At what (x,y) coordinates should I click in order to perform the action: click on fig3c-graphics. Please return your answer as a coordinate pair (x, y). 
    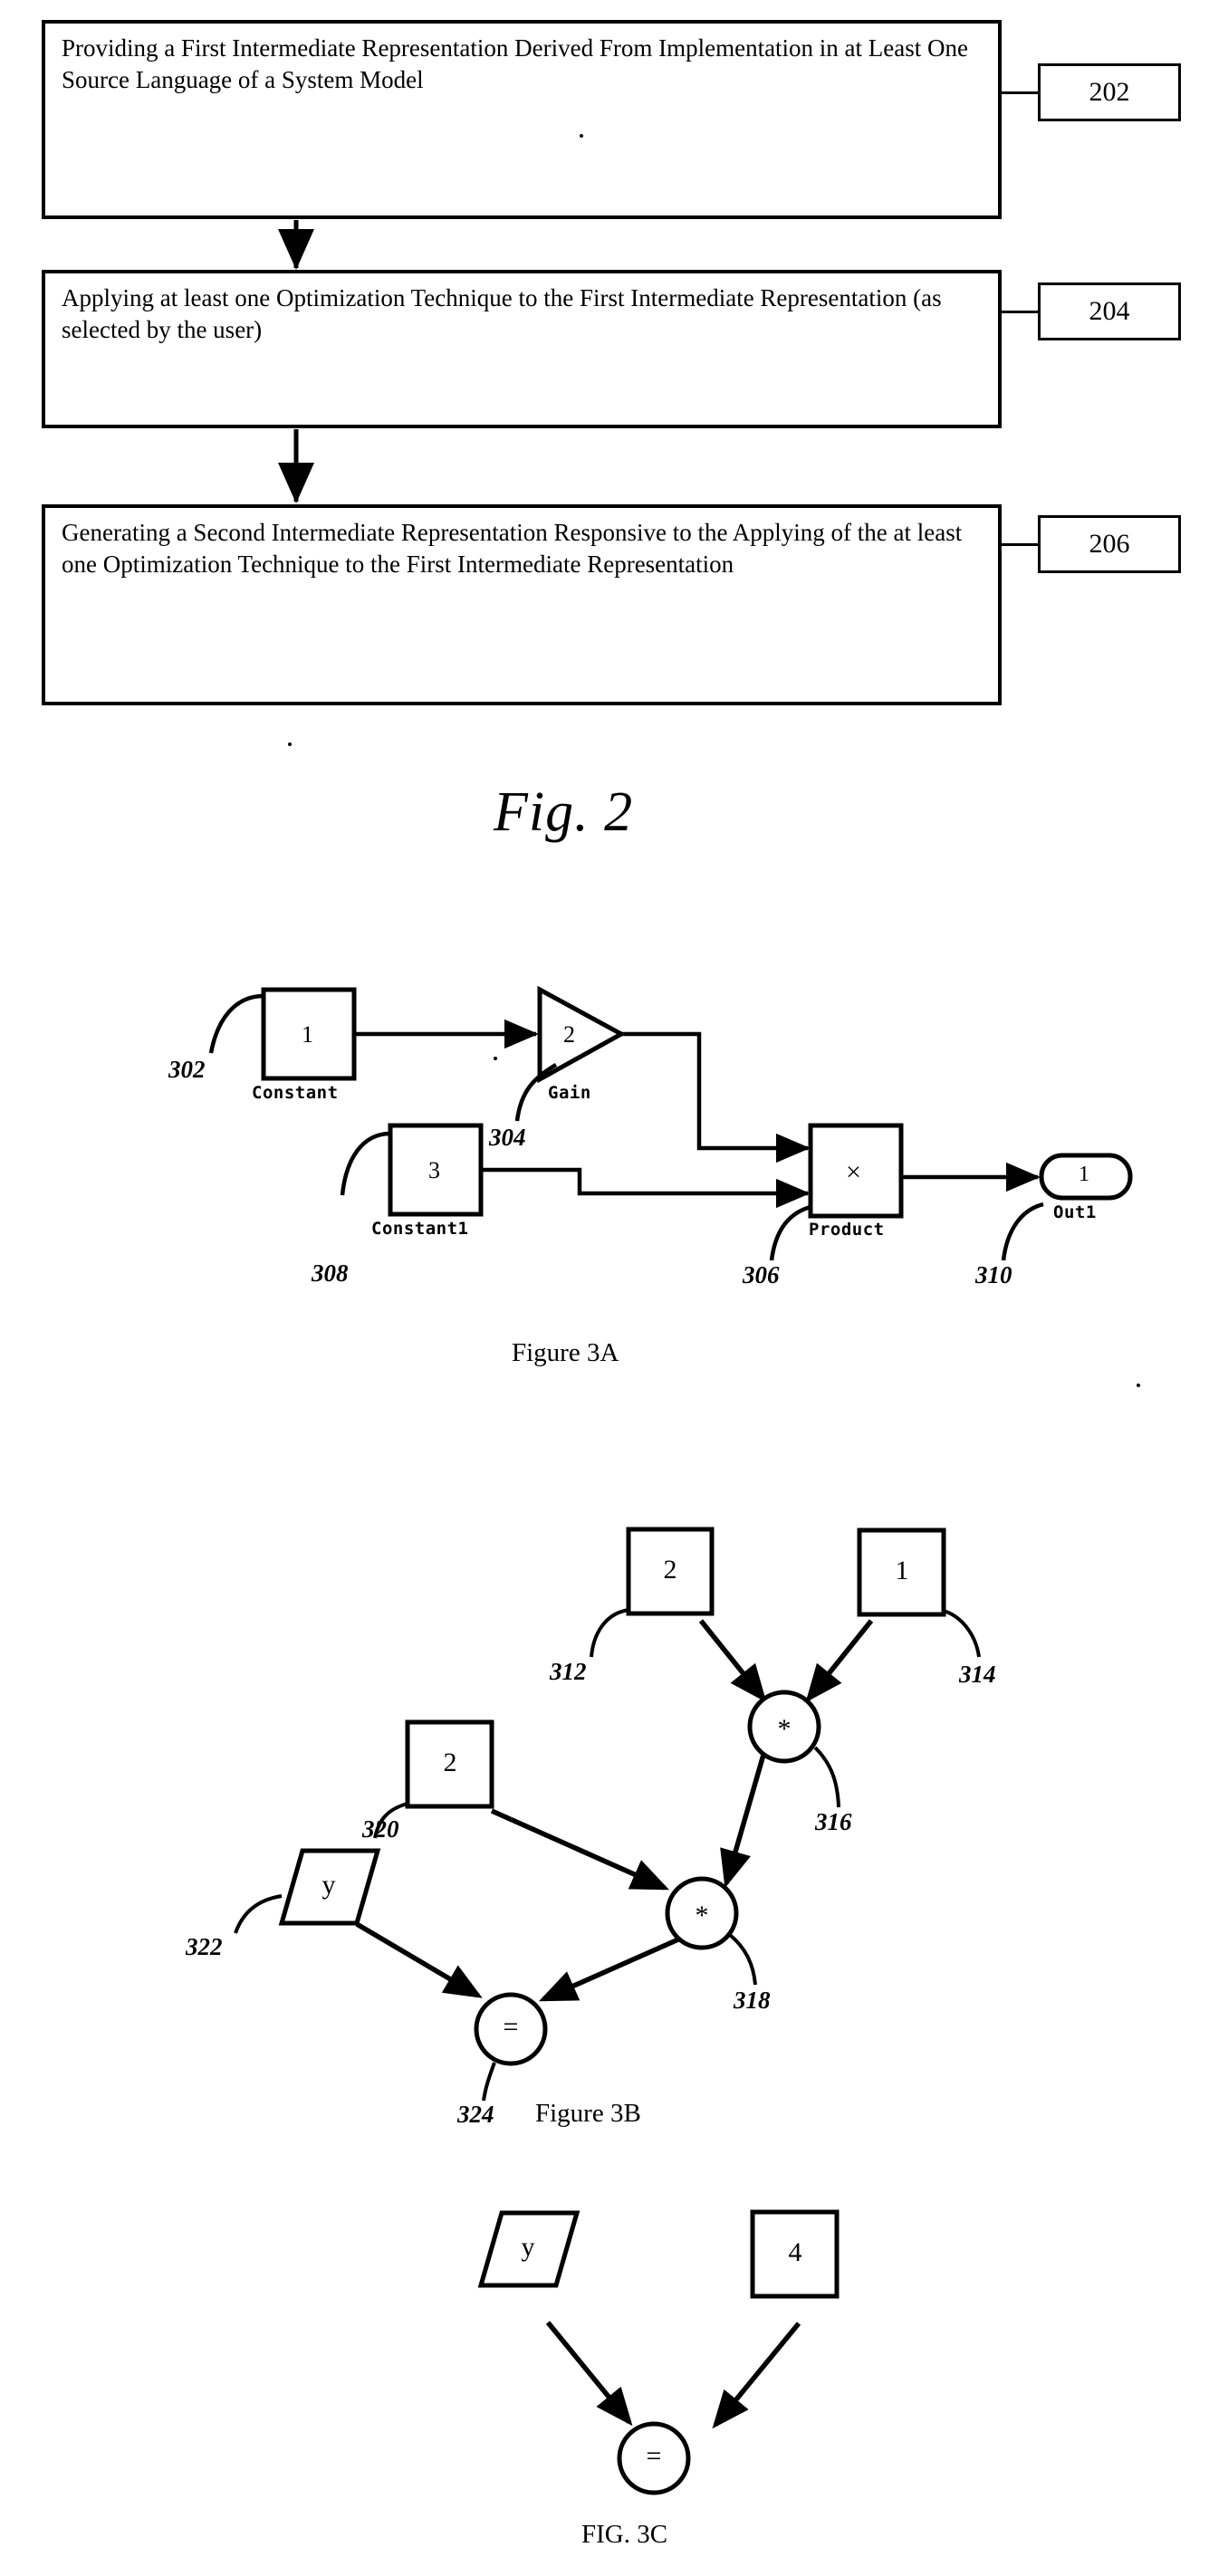
    Looking at the image, I should click on (659, 2352).